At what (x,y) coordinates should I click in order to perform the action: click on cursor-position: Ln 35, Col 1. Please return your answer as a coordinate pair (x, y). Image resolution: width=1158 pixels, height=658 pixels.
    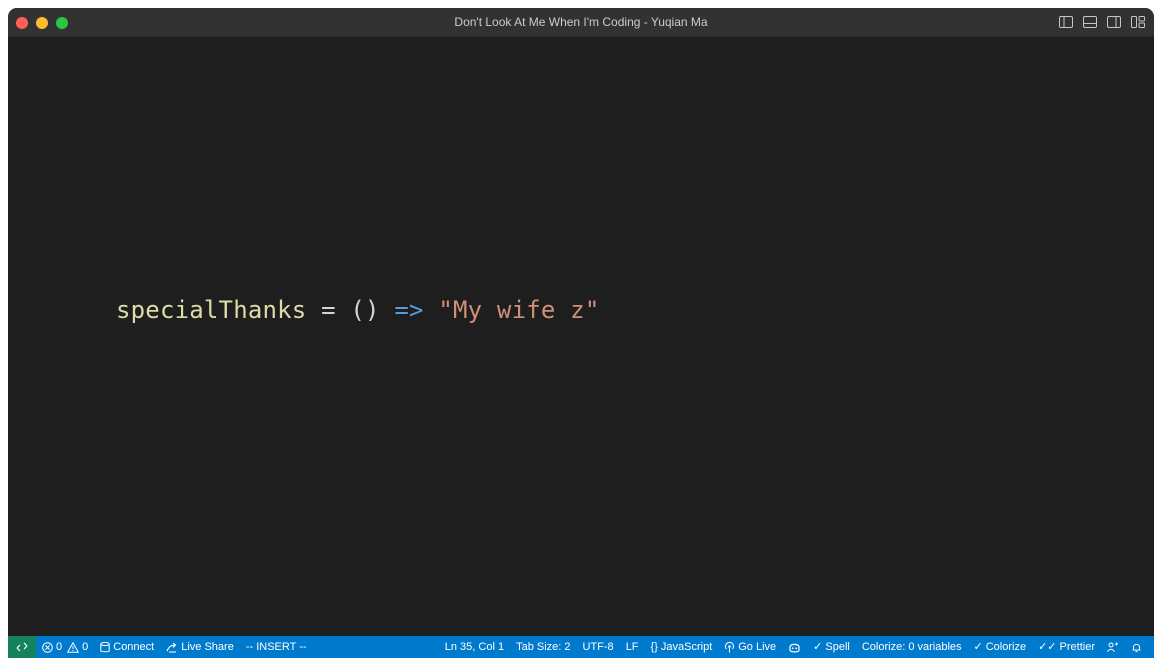
    Looking at the image, I should click on (474, 647).